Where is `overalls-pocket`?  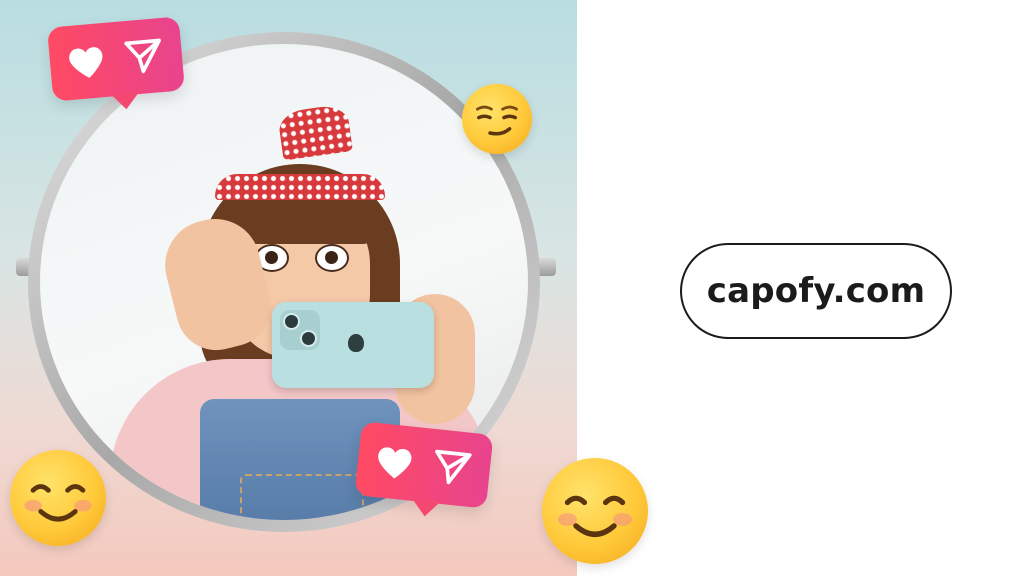 overalls-pocket is located at coordinates (302, 497).